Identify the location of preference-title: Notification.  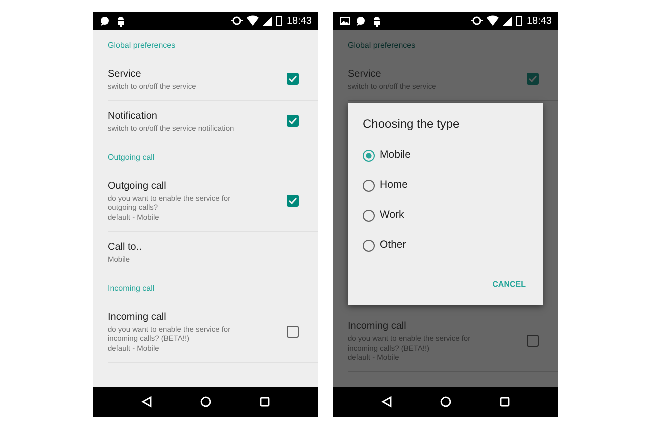
(133, 117).